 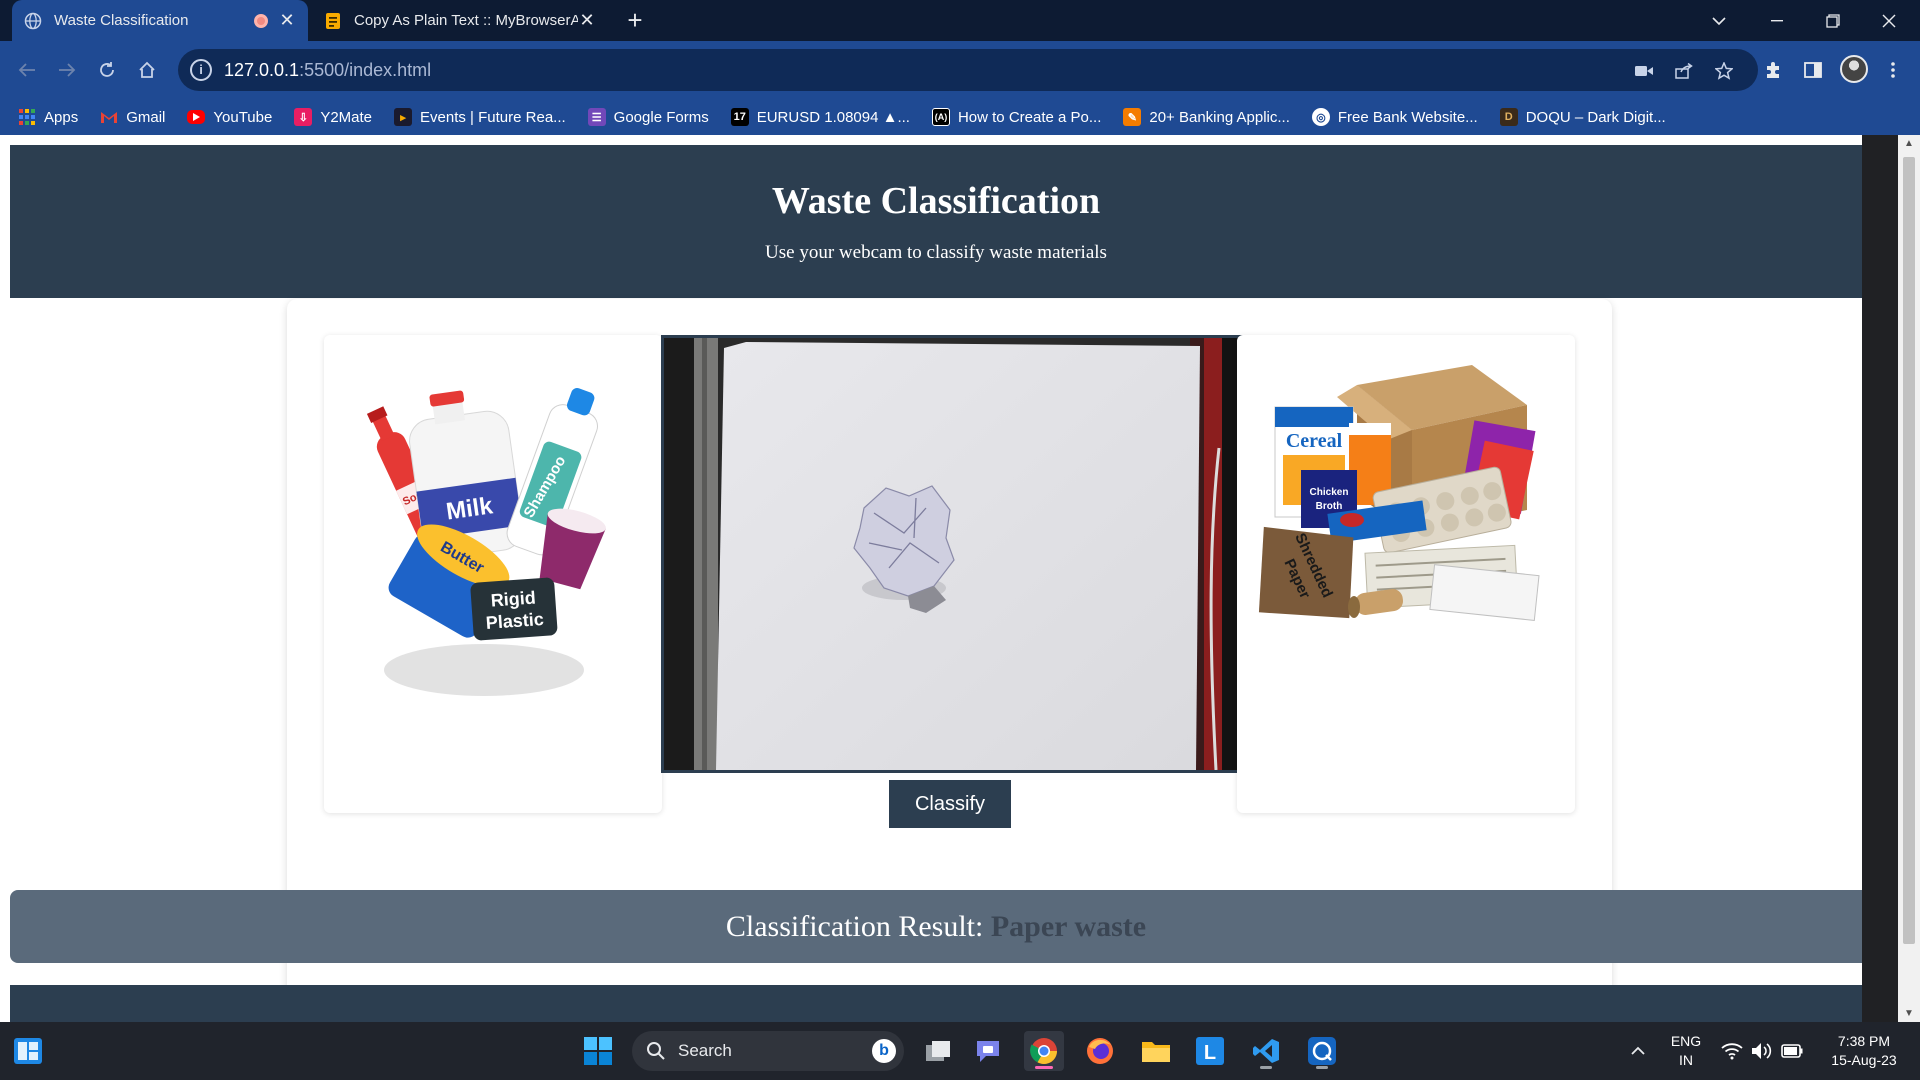 What do you see at coordinates (1719, 20) in the screenshot?
I see `tab-search-chevron-icon` at bounding box center [1719, 20].